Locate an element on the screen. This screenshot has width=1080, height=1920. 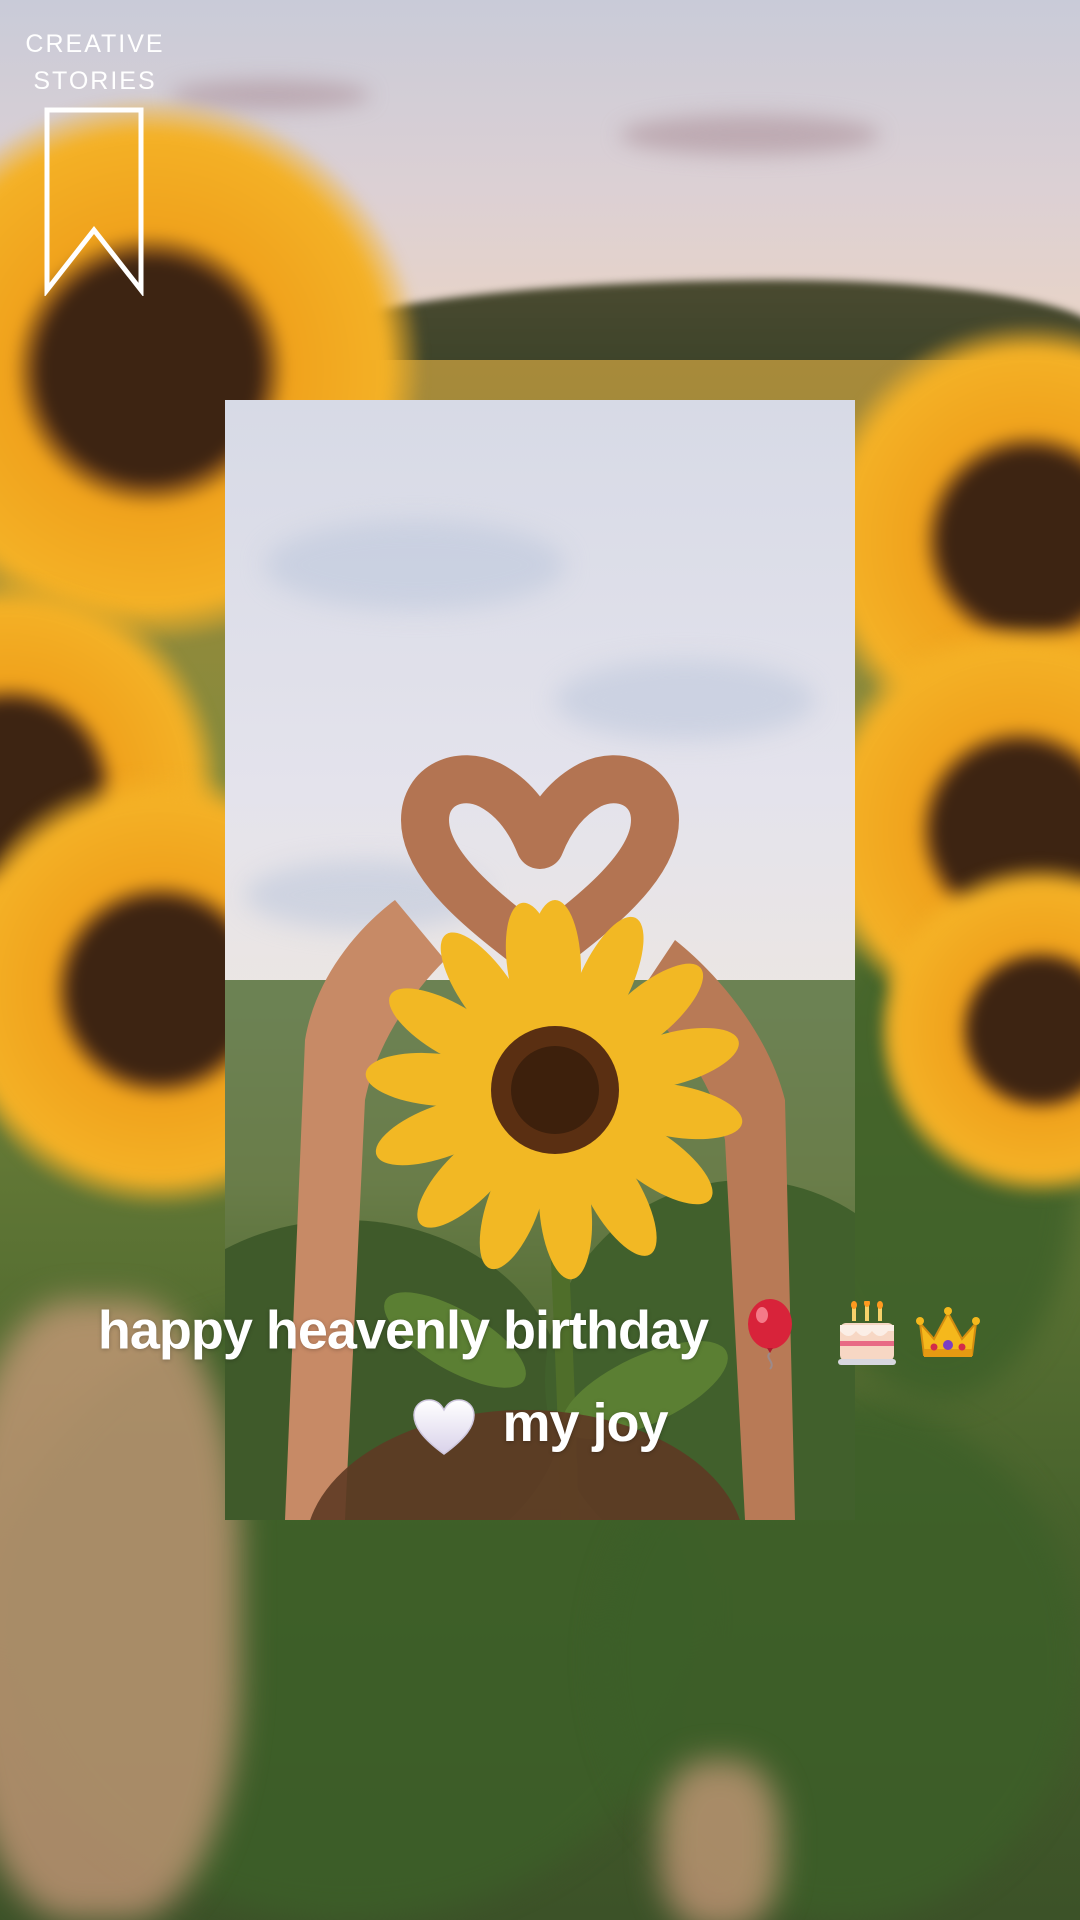
caption-line-2: my joy is located at coordinates (540, 1424).